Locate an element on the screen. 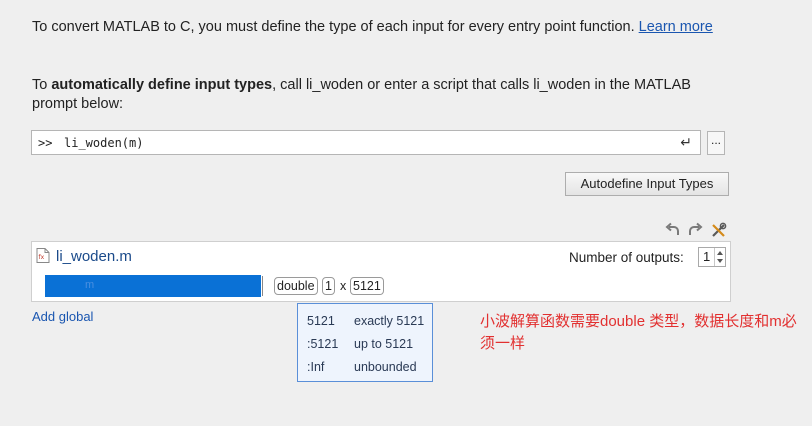  spinner-arrows is located at coordinates (719, 257).